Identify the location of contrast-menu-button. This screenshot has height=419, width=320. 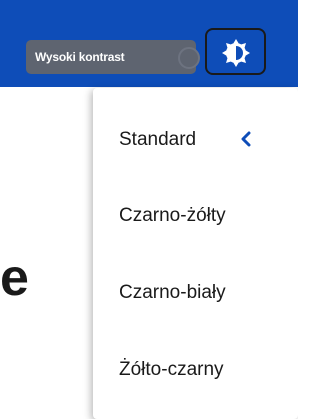
(235, 51).